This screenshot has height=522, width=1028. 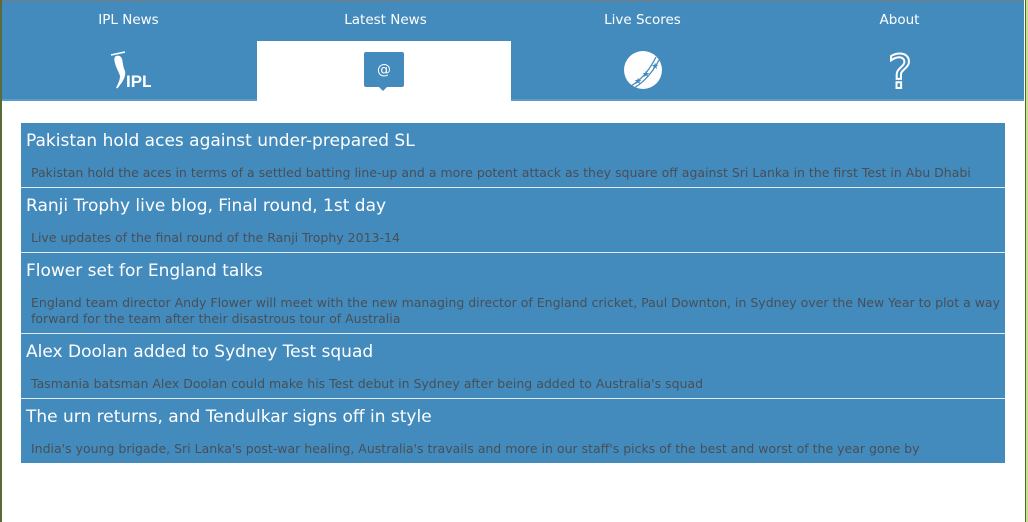 I want to click on question-mark-icon: ?, so click(x=899, y=70).